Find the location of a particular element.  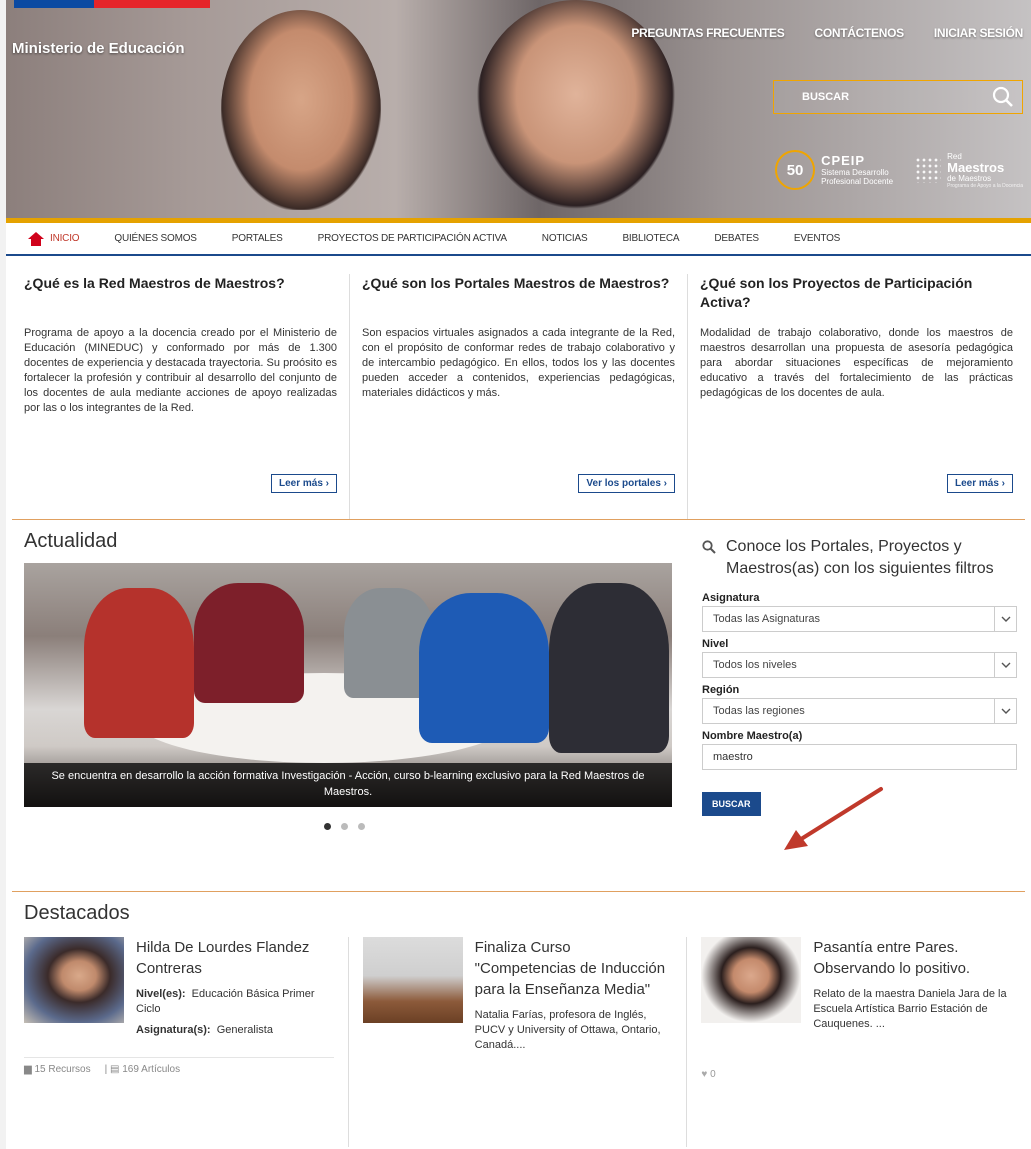

nav-noticias: NOTICIAS is located at coordinates (565, 238).